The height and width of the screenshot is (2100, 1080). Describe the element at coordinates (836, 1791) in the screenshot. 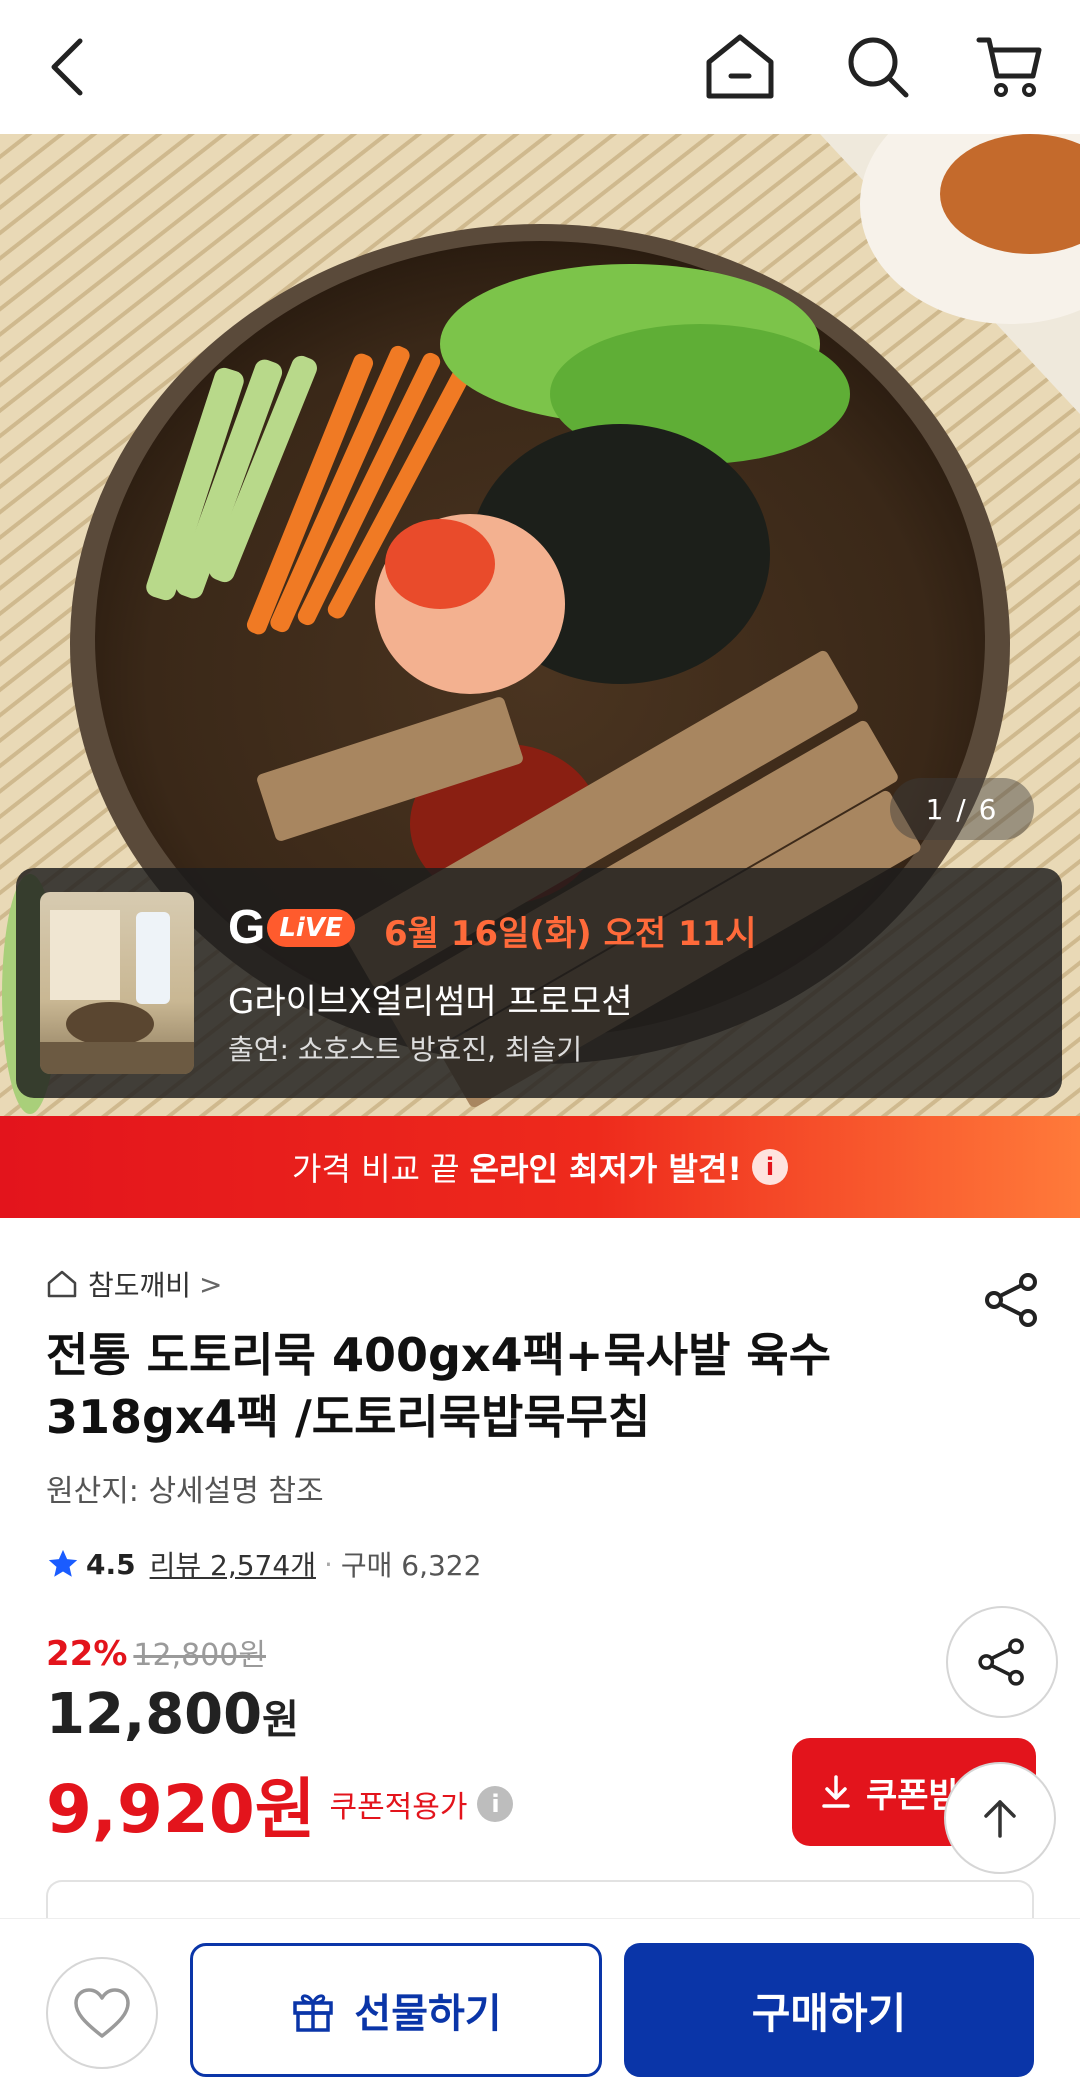

I see `download-icon` at that location.